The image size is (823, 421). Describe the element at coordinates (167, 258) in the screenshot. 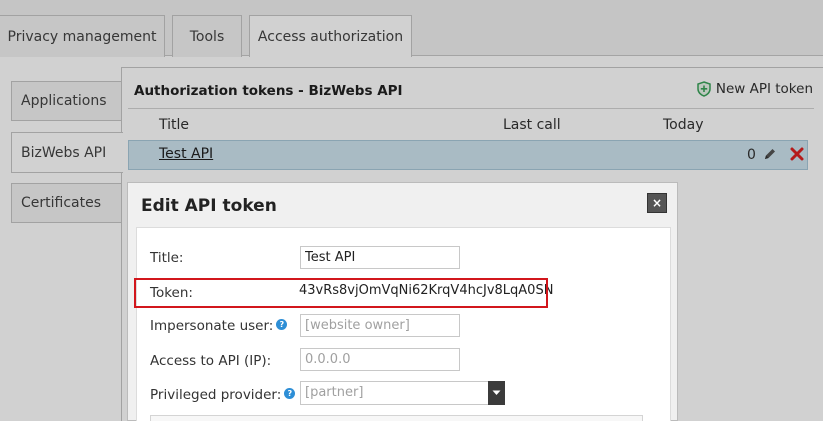

I see `title-label: Title:` at that location.